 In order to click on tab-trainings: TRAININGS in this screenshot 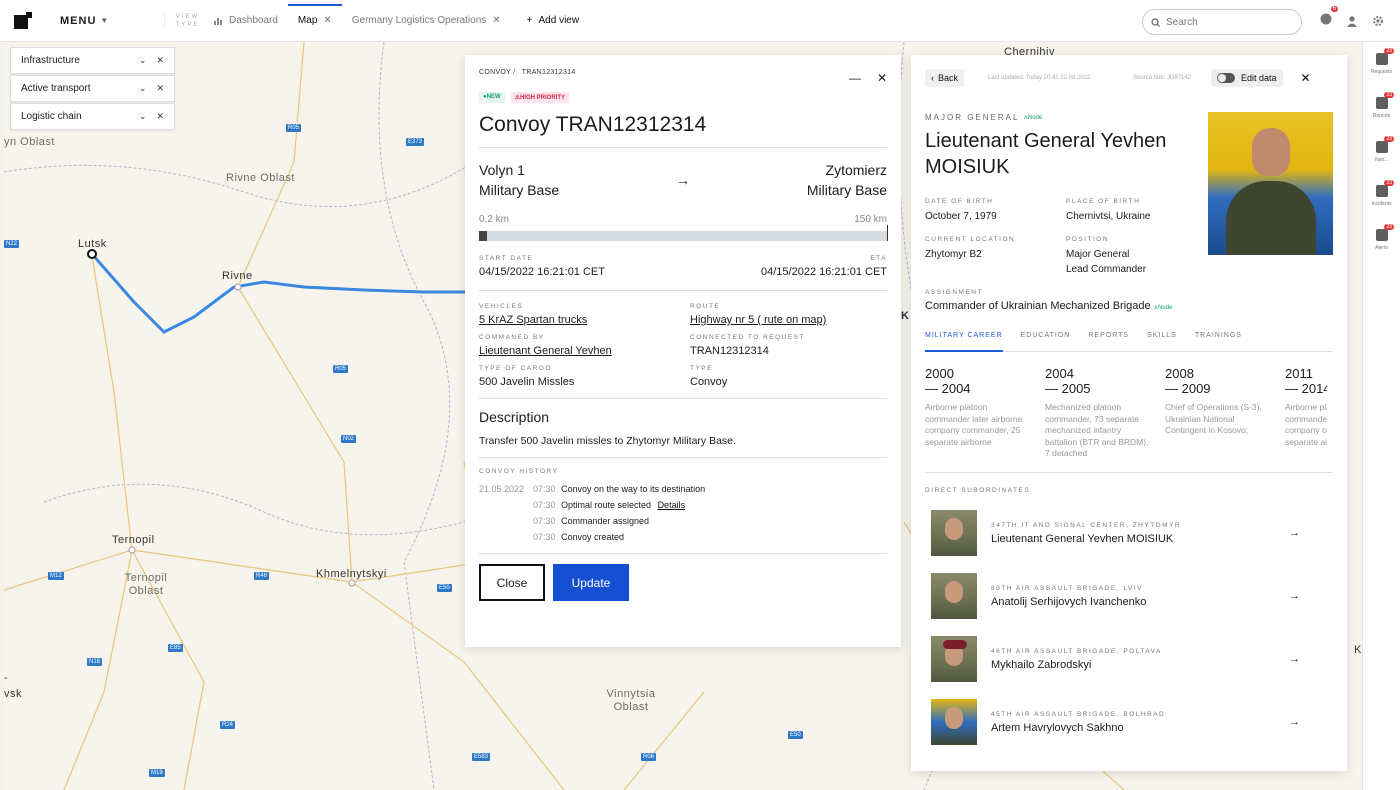, I will do `click(1218, 341)`.